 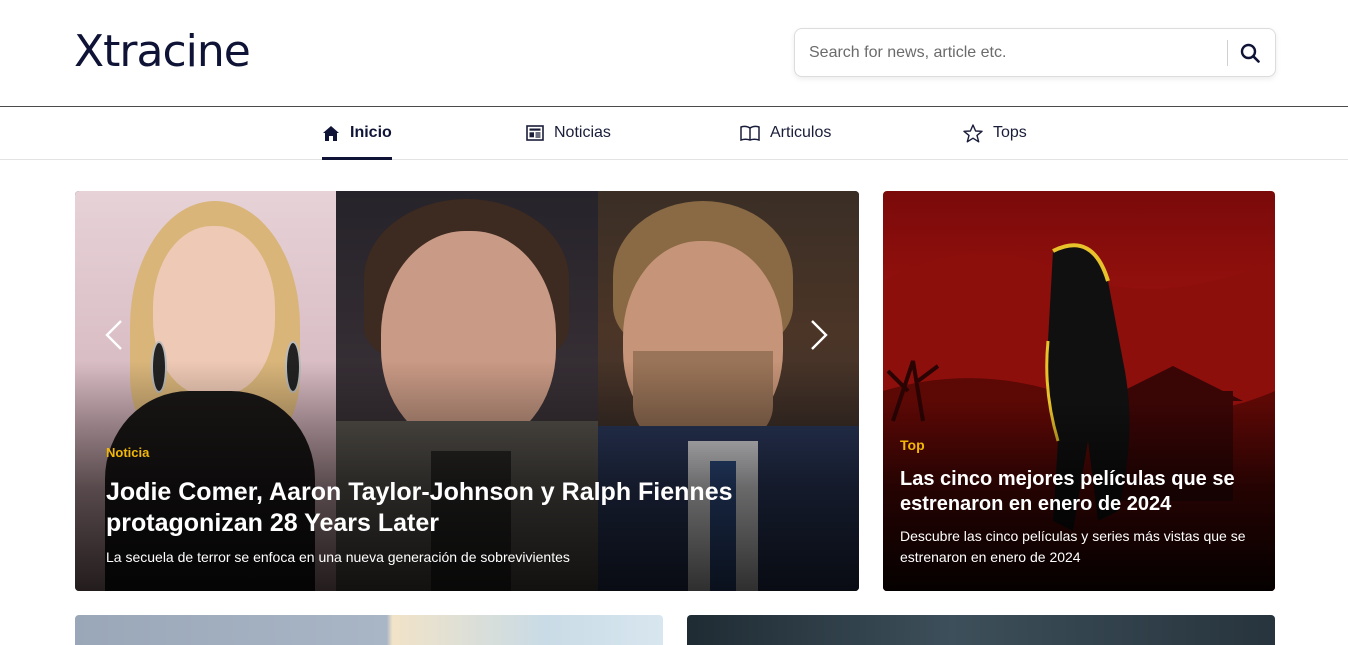 I want to click on nav-item-noticias: Noticias, so click(x=568, y=133).